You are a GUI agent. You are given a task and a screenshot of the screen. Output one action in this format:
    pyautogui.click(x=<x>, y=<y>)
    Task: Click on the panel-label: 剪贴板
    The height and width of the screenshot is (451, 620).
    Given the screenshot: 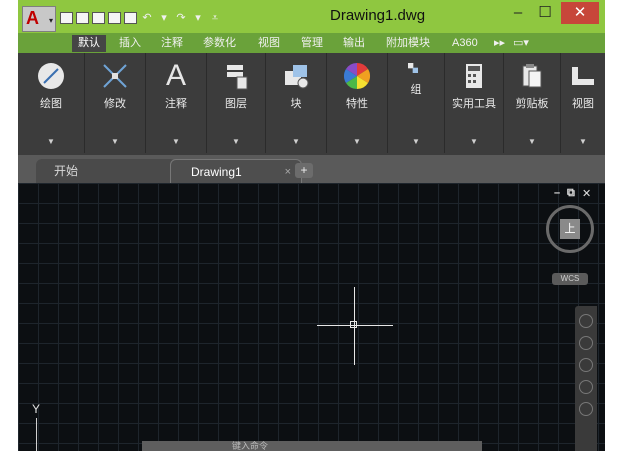 What is the action you would take?
    pyautogui.click(x=532, y=104)
    